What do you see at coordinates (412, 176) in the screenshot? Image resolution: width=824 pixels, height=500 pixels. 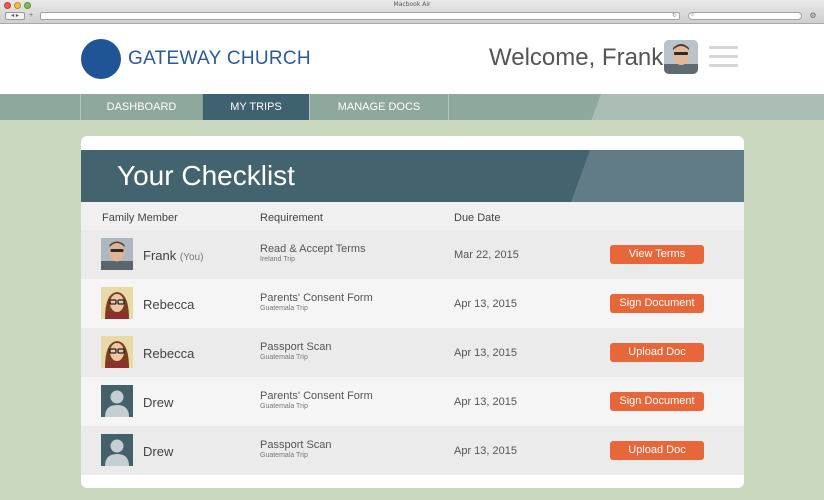 I see `checklist-header: Your Checklist` at bounding box center [412, 176].